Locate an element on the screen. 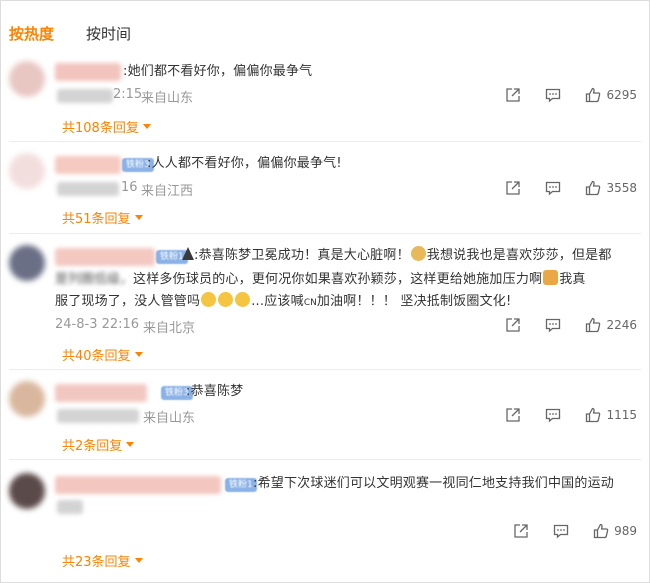 This screenshot has width=650, height=583. cn-tag: CN is located at coordinates (310, 303).